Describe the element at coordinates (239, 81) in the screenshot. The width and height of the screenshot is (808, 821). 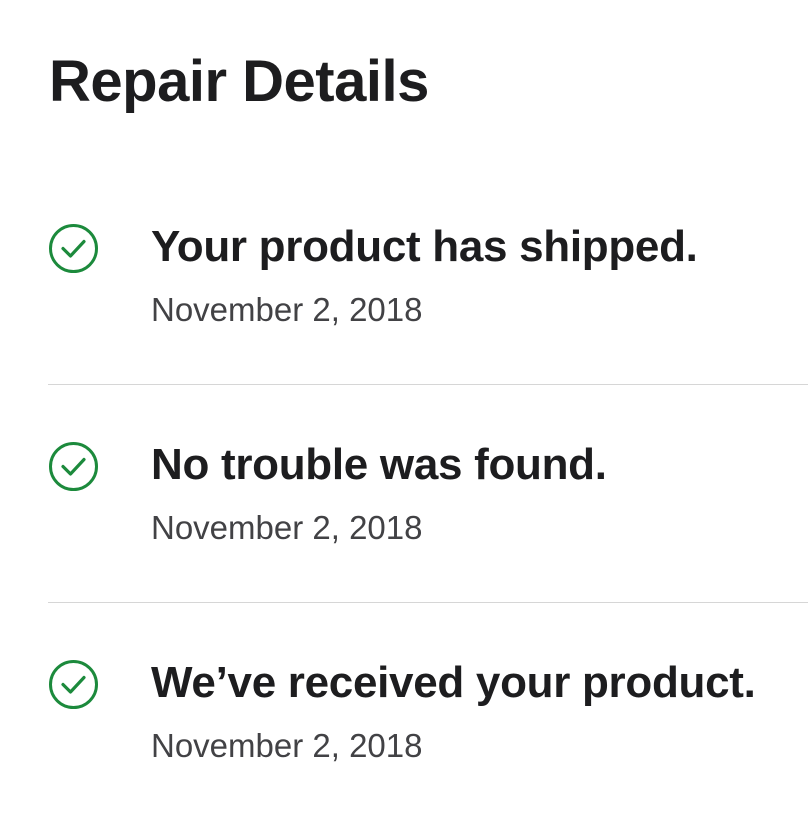
I see `page-title: Repair Details` at that location.